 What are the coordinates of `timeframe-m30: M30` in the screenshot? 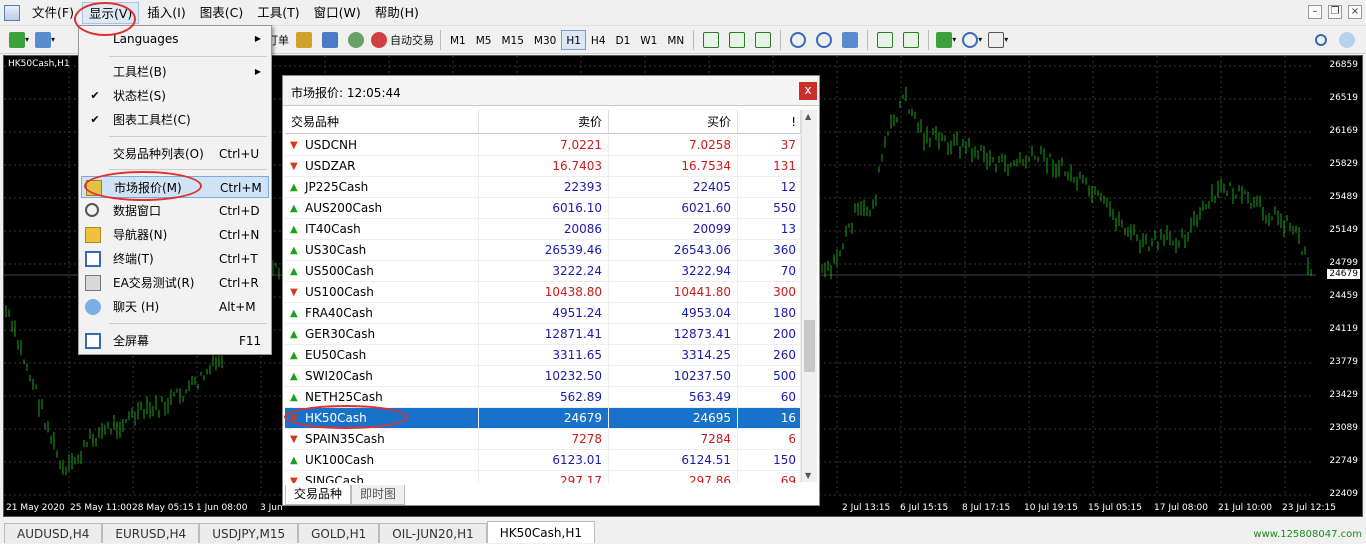 It's located at (545, 40).